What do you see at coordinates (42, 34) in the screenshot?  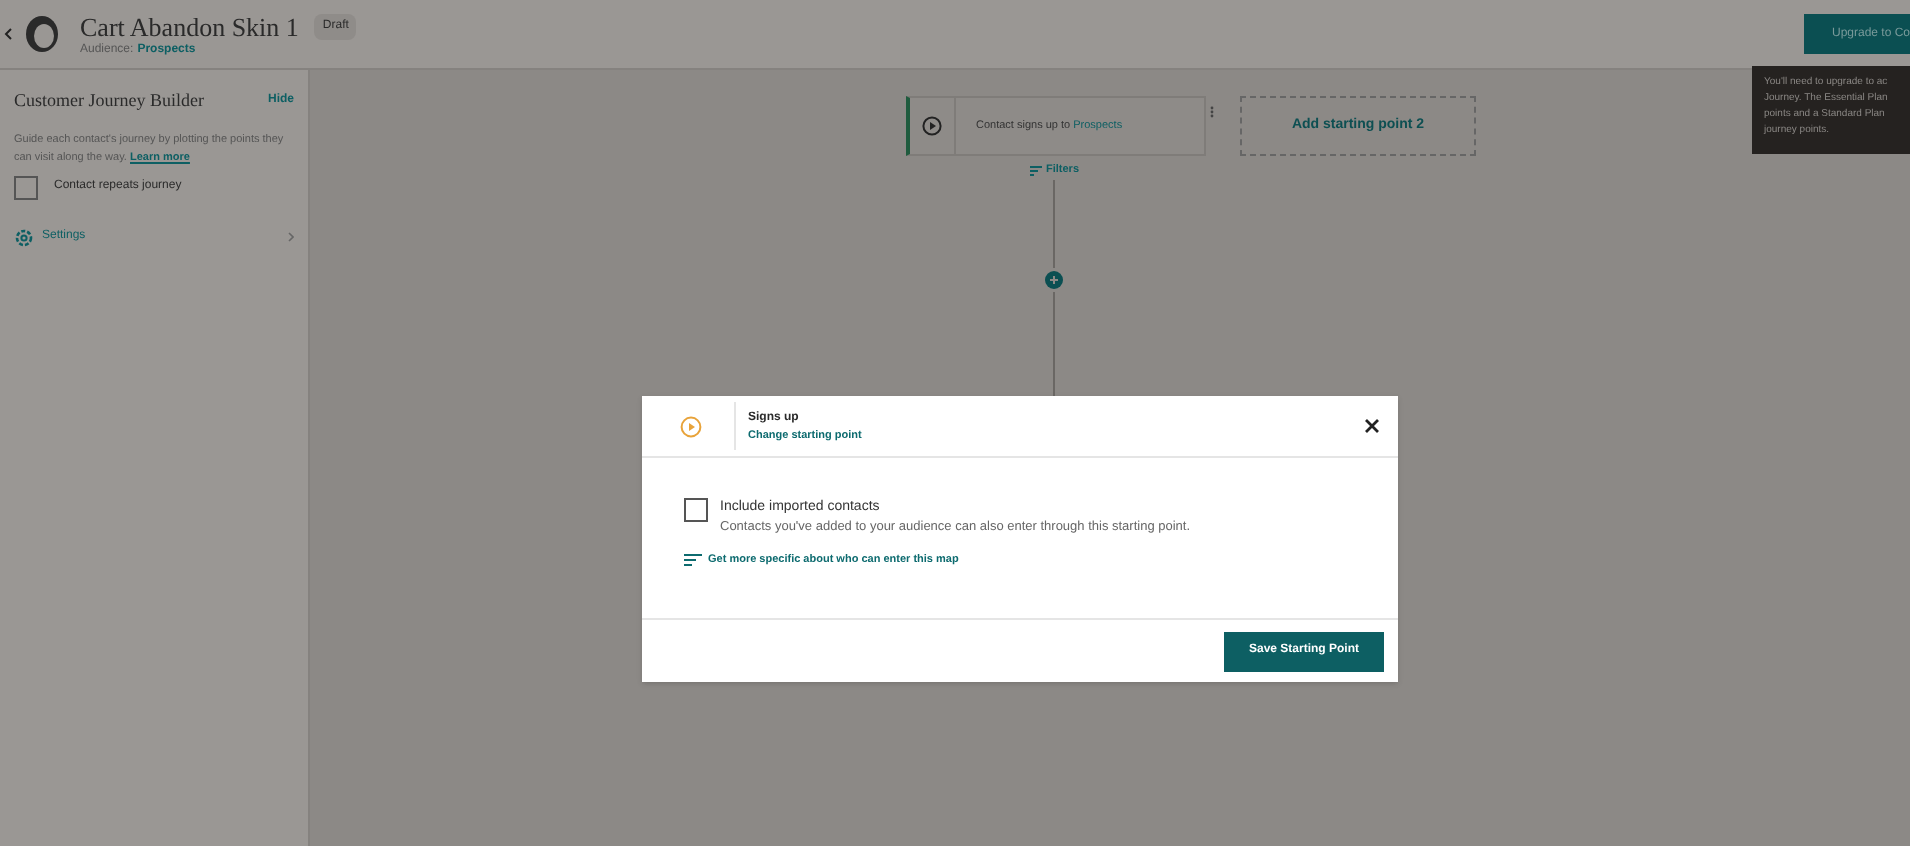 I see `logo-icon` at bounding box center [42, 34].